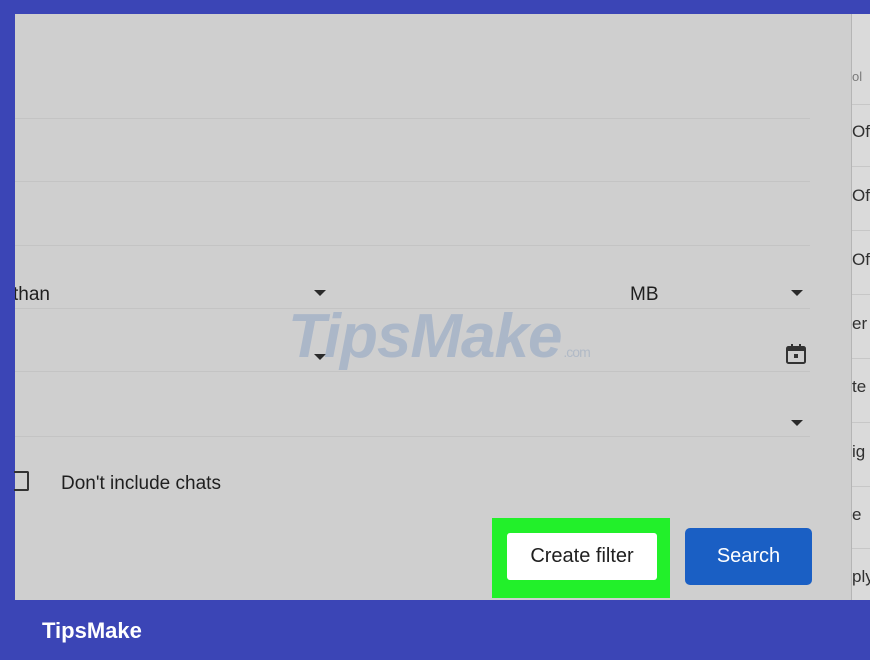 The image size is (870, 660). Describe the element at coordinates (857, 514) in the screenshot. I see `email-row-fragment: e` at that location.